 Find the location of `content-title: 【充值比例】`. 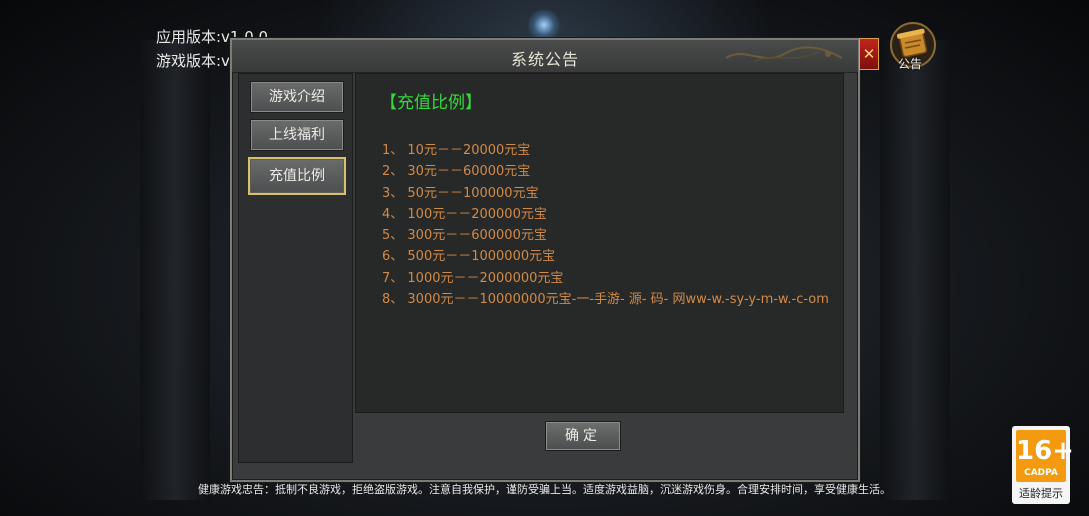

content-title: 【充值比例】 is located at coordinates (431, 103).